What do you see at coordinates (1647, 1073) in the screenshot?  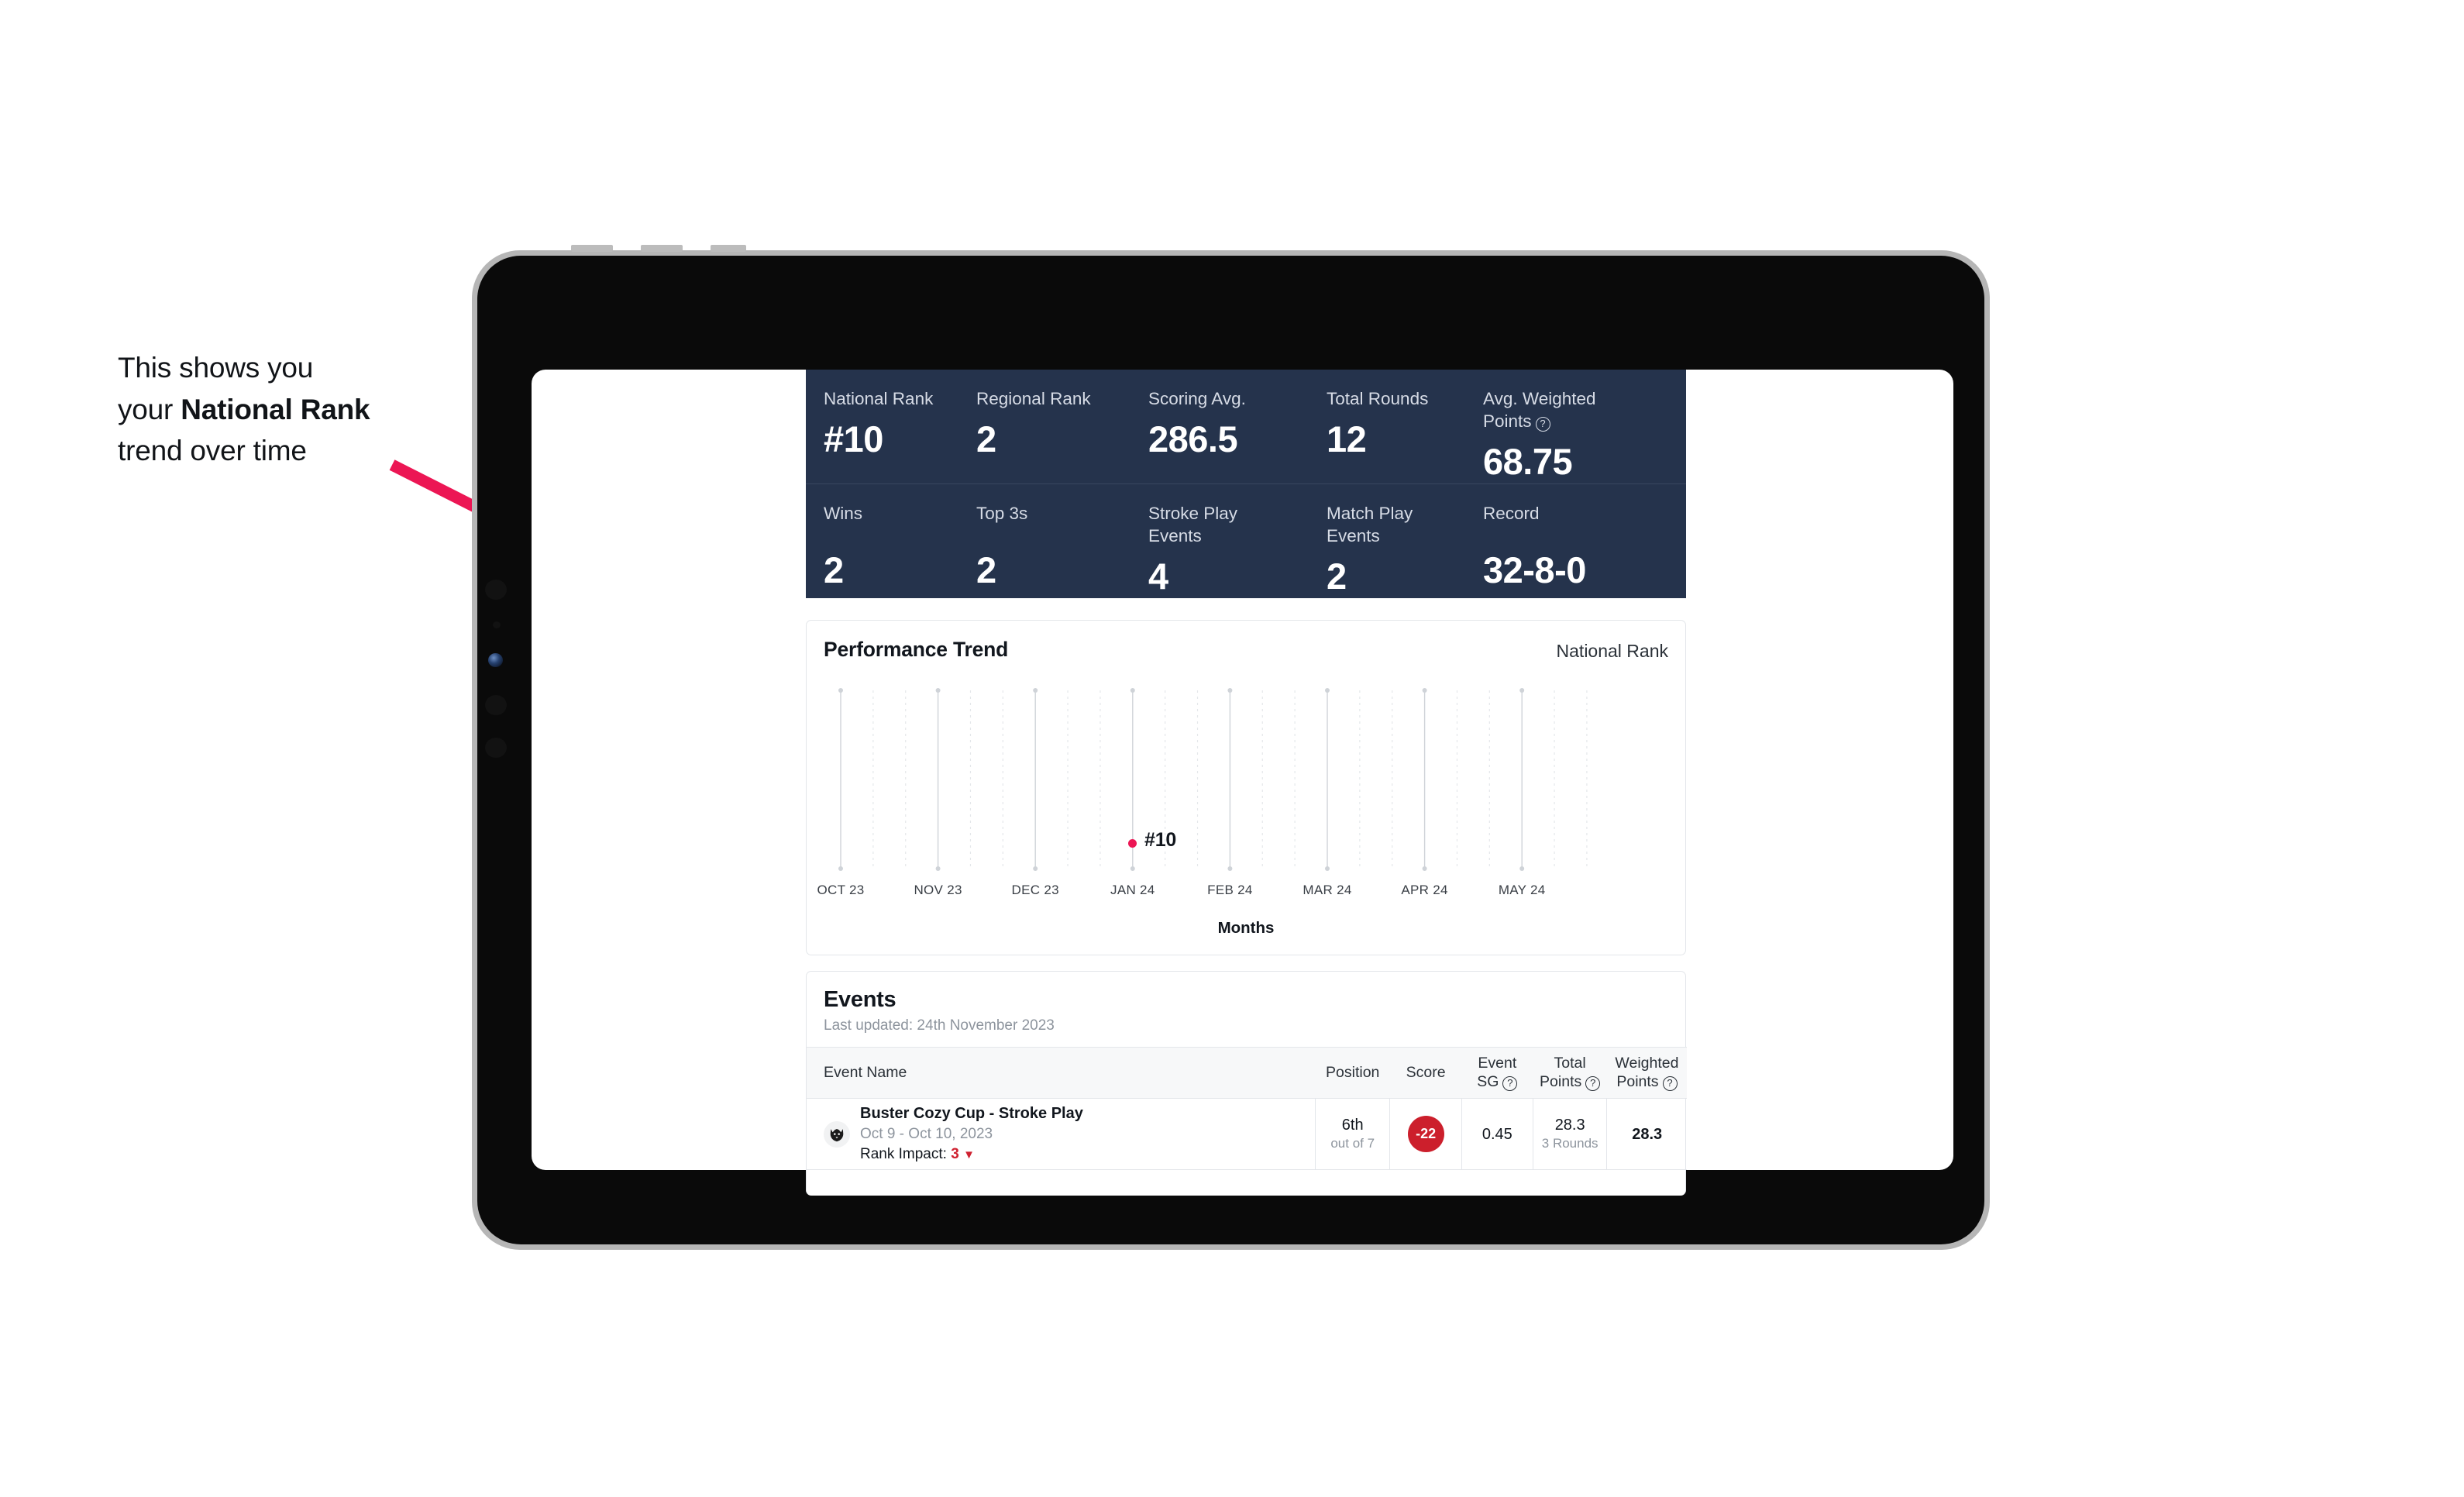 I see `column-header-weighted-points: Weighted Points?` at bounding box center [1647, 1073].